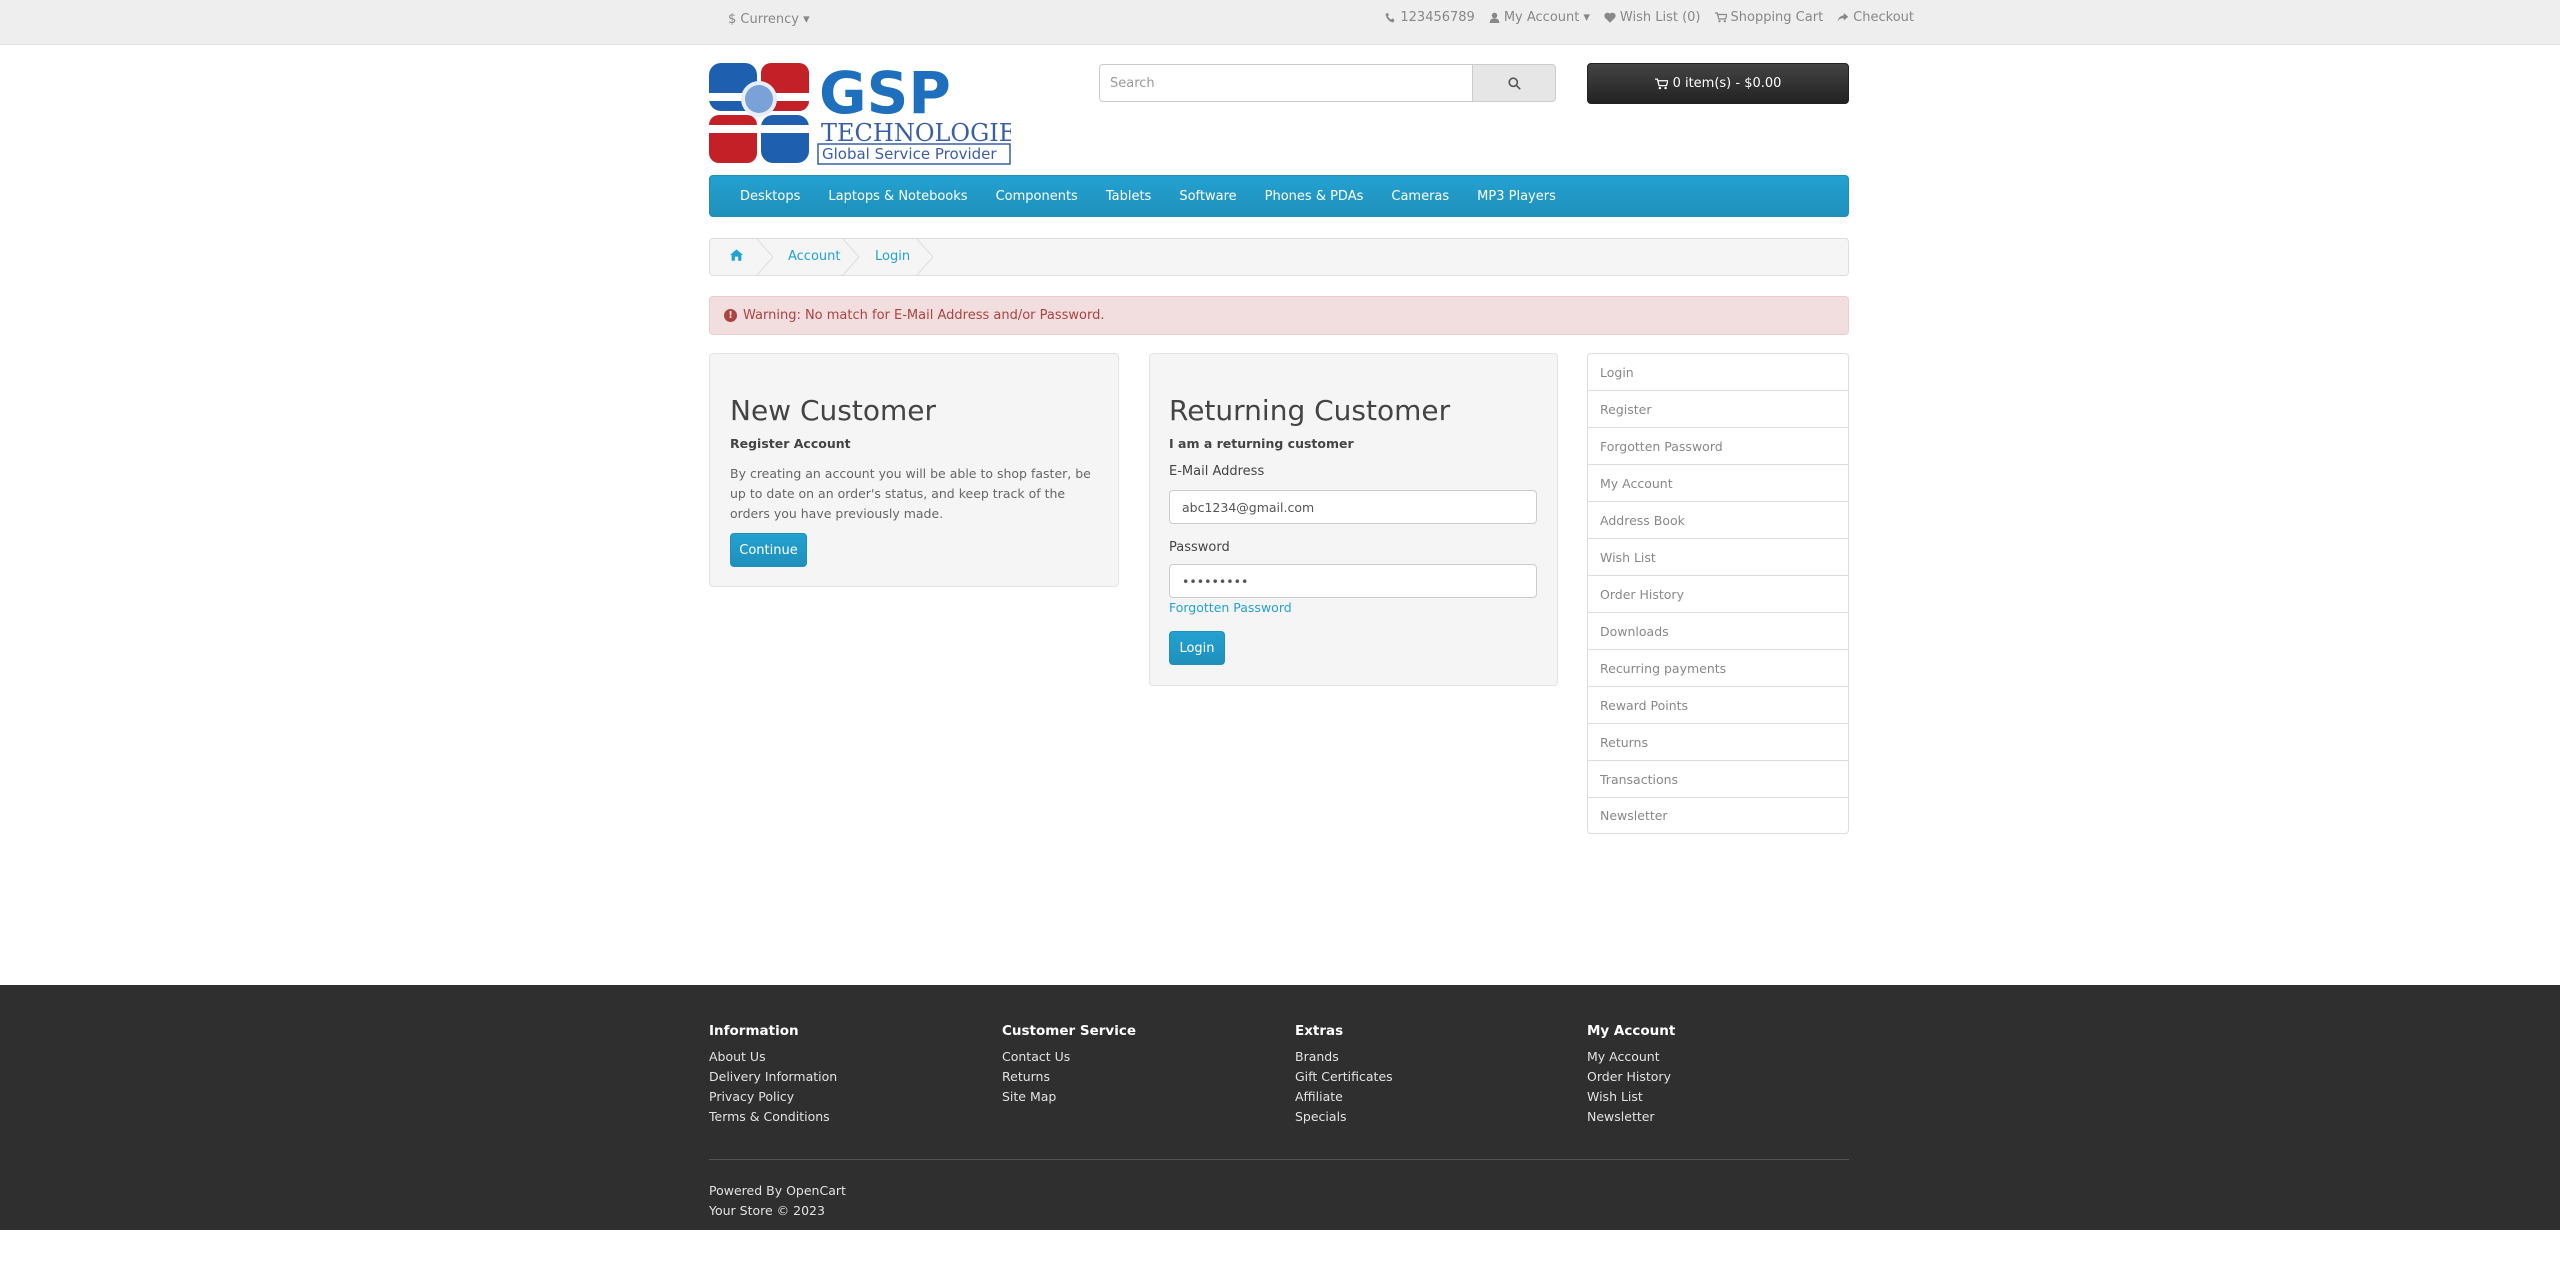  What do you see at coordinates (1037, 196) in the screenshot?
I see `menu-item-components: Components` at bounding box center [1037, 196].